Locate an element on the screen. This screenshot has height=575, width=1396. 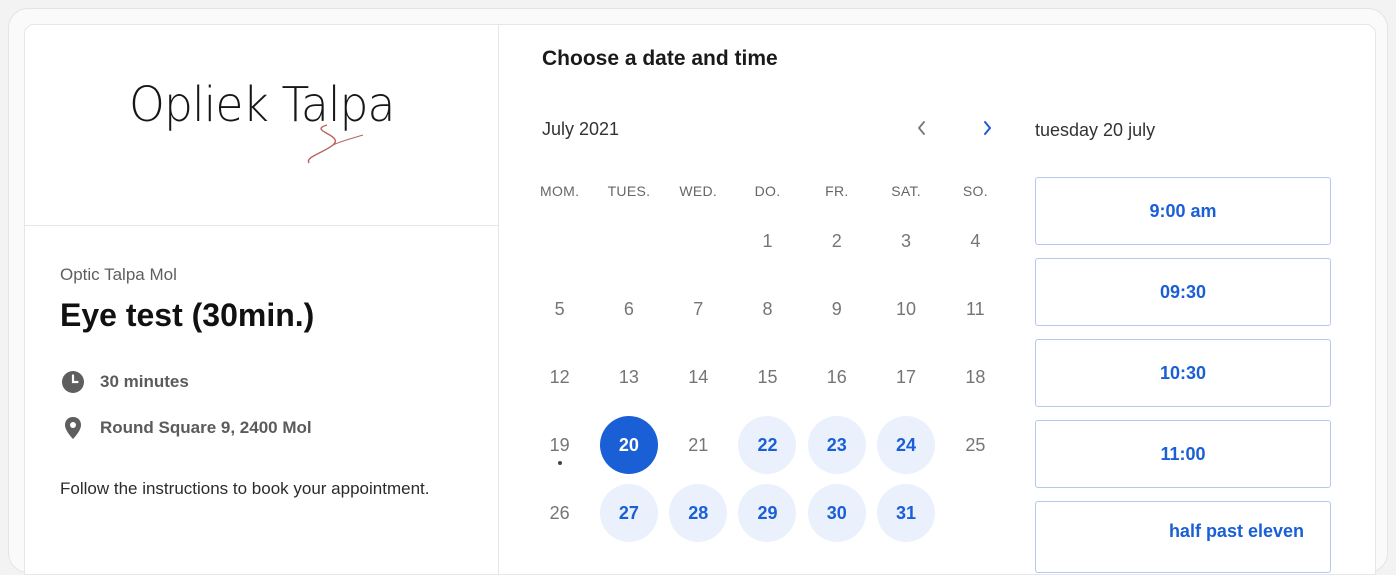
calendar-day: 12 is located at coordinates (559, 377).